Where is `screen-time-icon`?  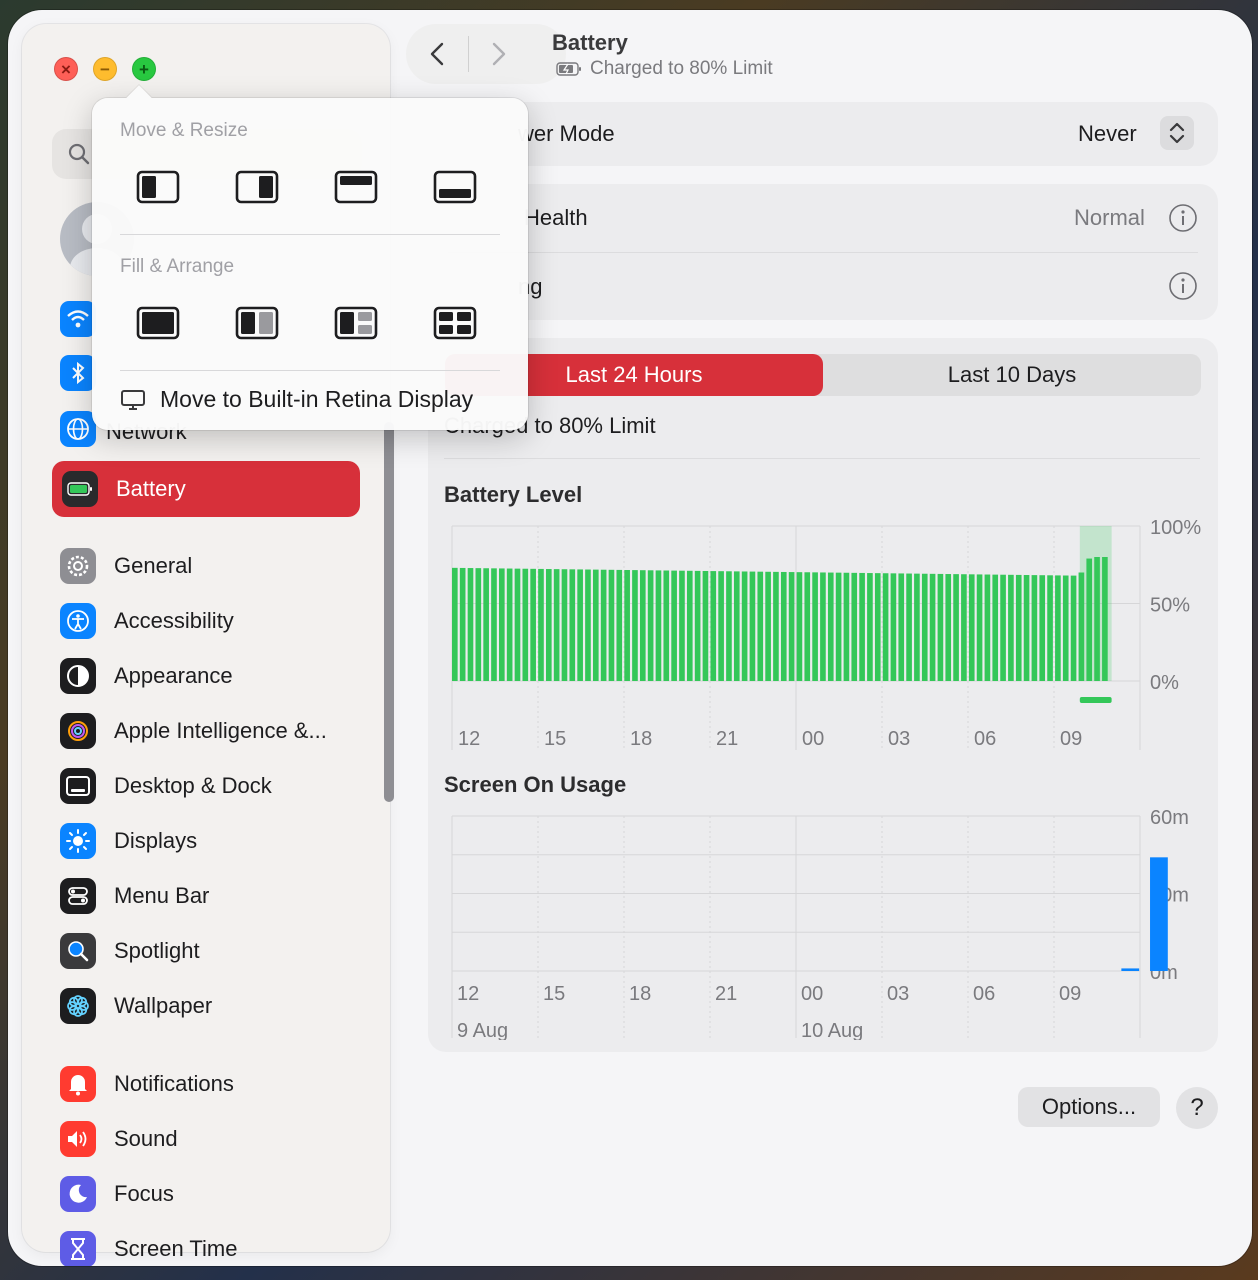
screen-time-icon is located at coordinates (78, 1248).